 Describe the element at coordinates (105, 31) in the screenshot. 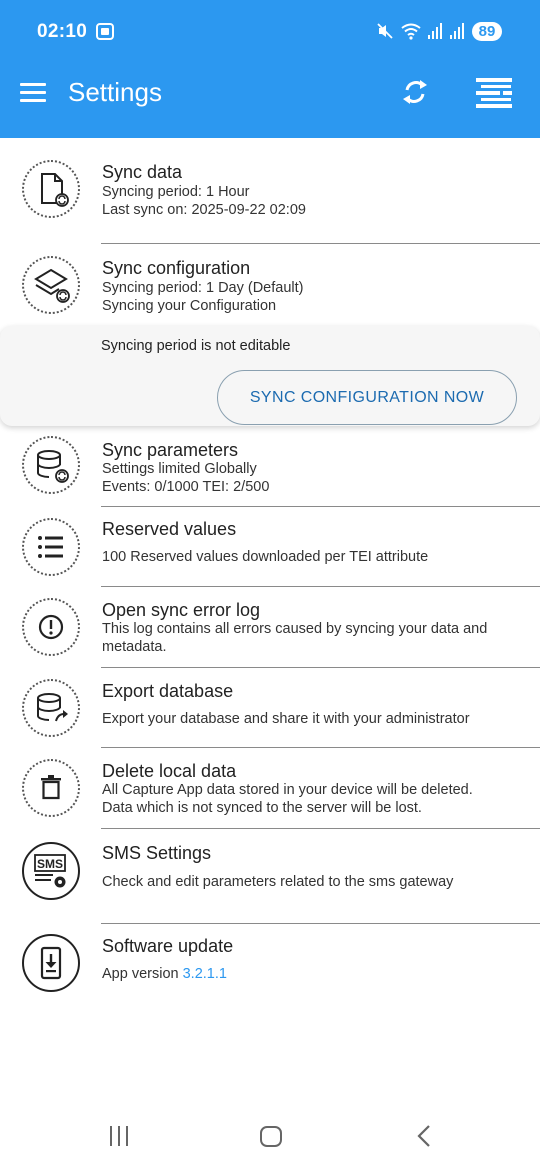

I see `screen-record-icon` at that location.